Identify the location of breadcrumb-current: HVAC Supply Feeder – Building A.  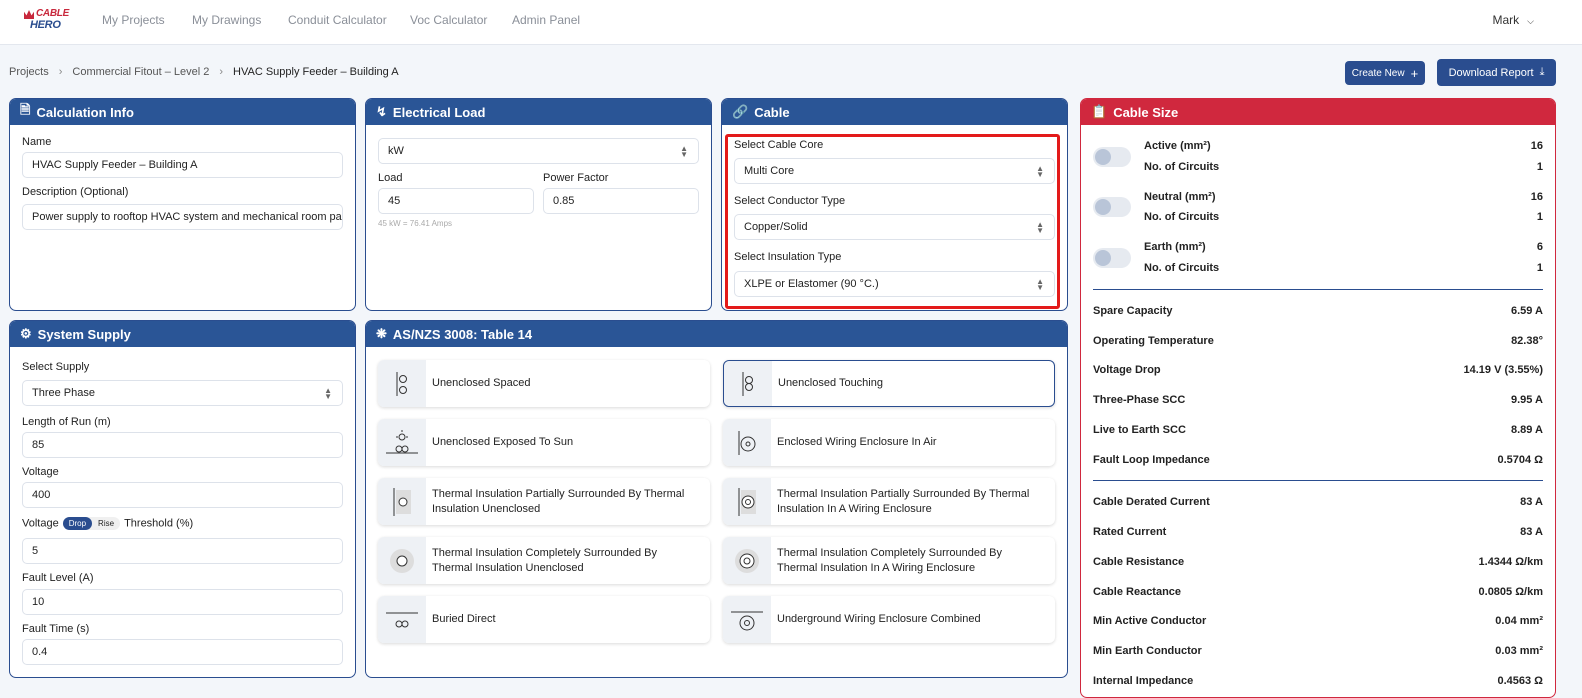
(316, 72).